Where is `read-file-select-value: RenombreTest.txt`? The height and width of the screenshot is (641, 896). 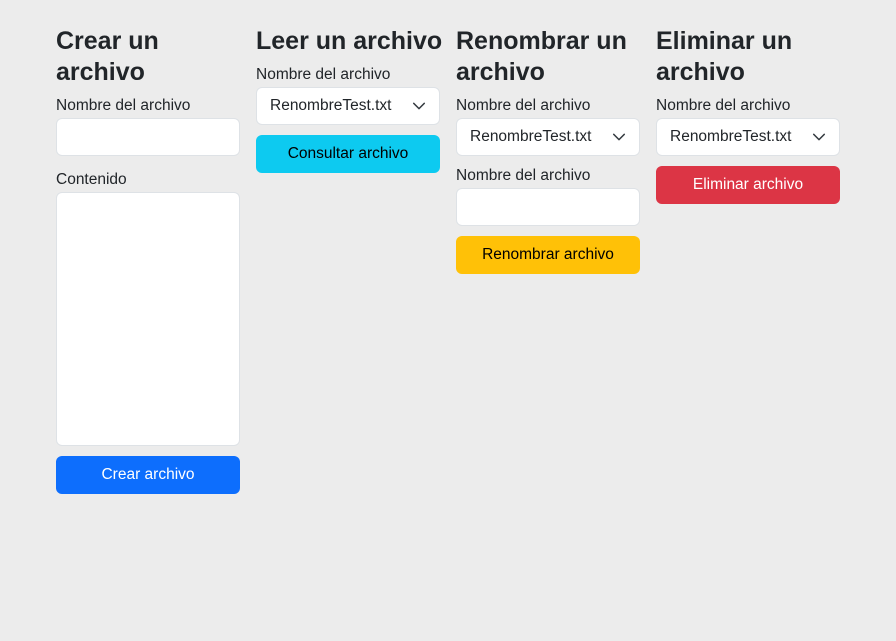
read-file-select-value: RenombreTest.txt is located at coordinates (331, 105).